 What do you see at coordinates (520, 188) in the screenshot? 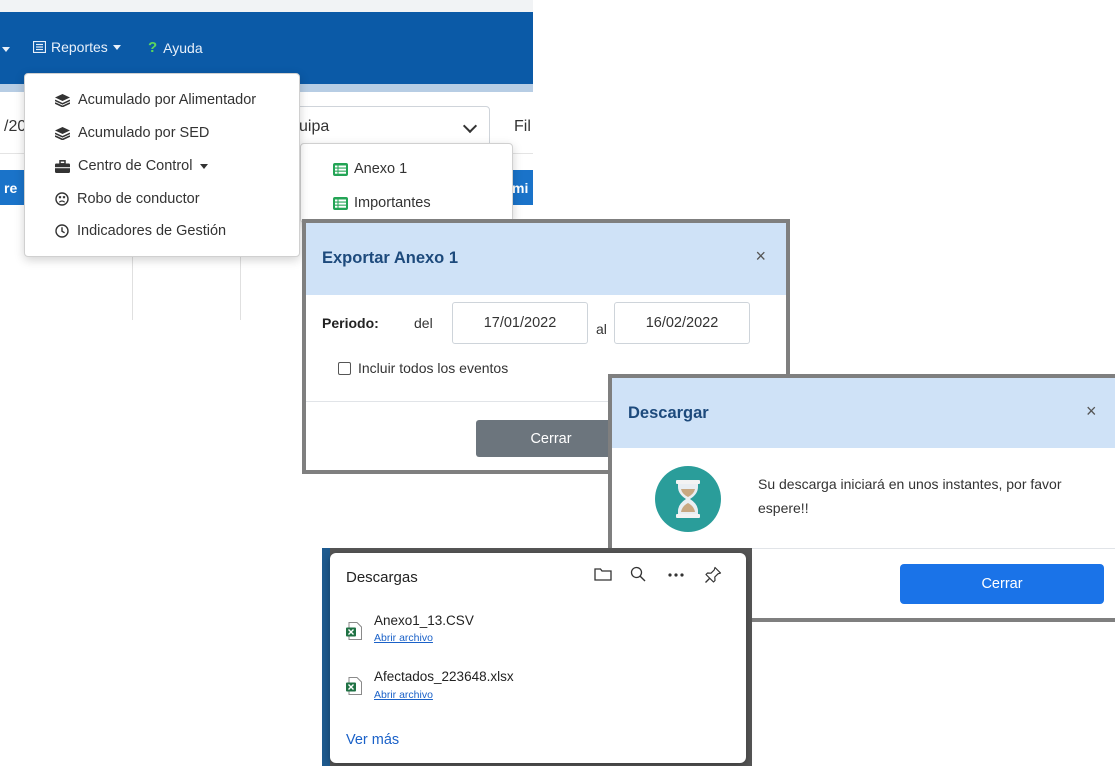
I see `table-header-cell: mi` at bounding box center [520, 188].